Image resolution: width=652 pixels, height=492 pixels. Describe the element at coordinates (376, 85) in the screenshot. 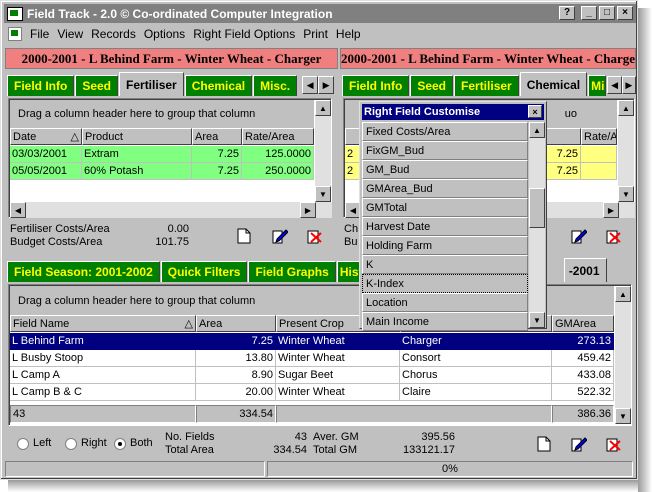

I see `right-tab-field-info: Field Info` at that location.